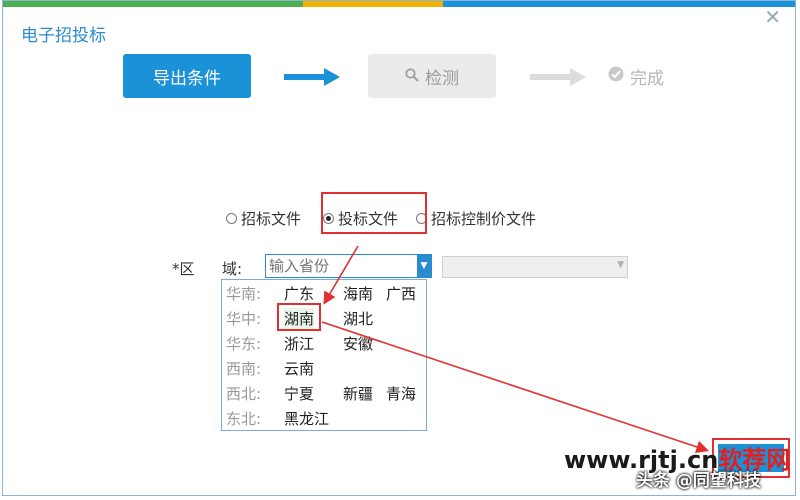  I want to click on step-check-label: 检测, so click(442, 78).